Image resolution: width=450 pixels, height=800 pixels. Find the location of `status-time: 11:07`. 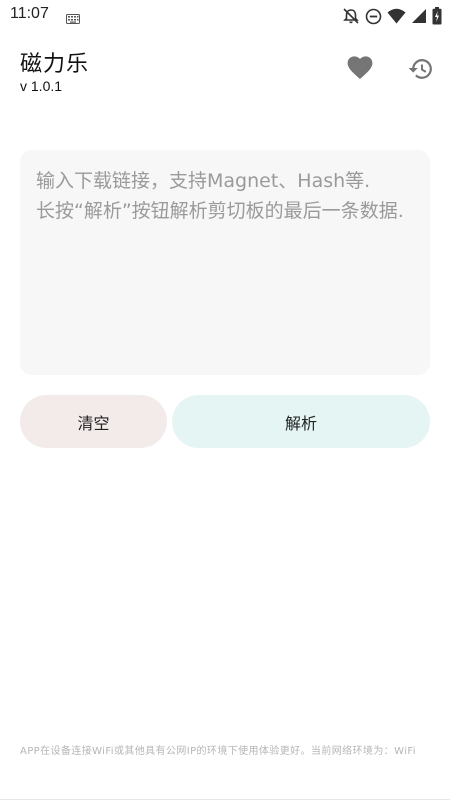

status-time: 11:07 is located at coordinates (29, 13).